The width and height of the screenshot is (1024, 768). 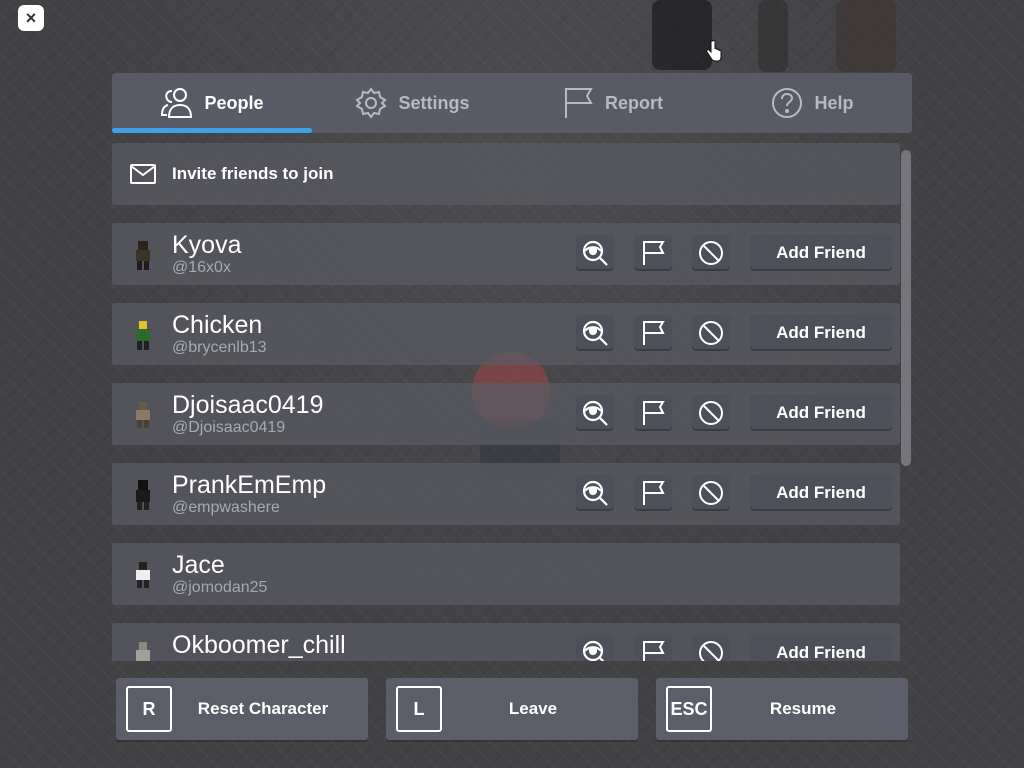 What do you see at coordinates (533, 708) in the screenshot?
I see `leave-label: Leave` at bounding box center [533, 708].